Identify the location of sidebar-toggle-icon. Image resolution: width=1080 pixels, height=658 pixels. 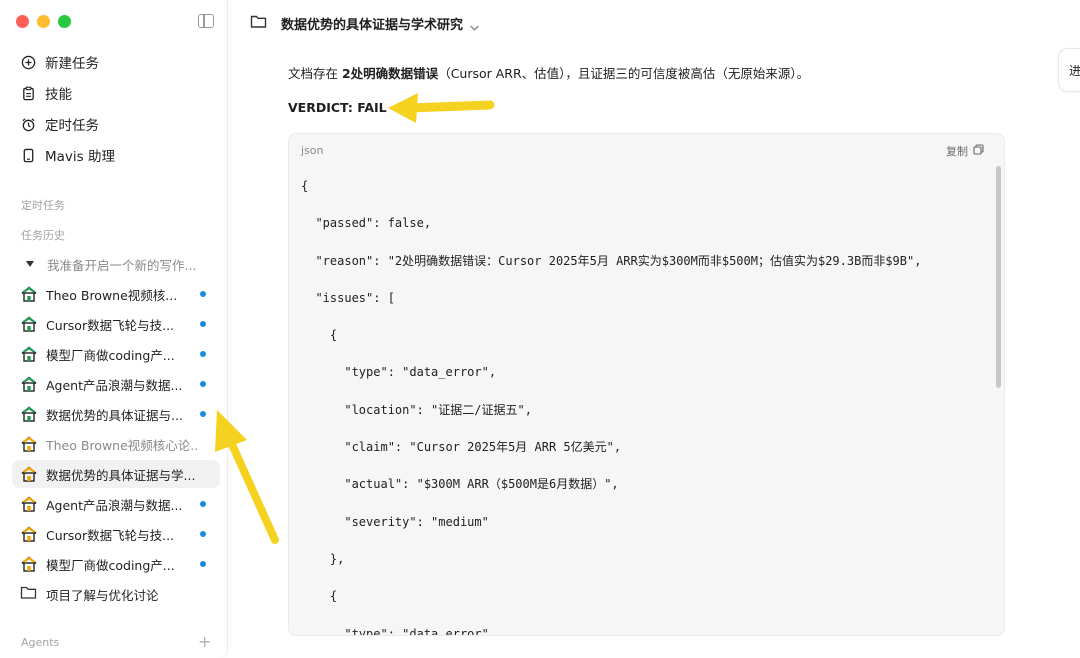
(206, 21).